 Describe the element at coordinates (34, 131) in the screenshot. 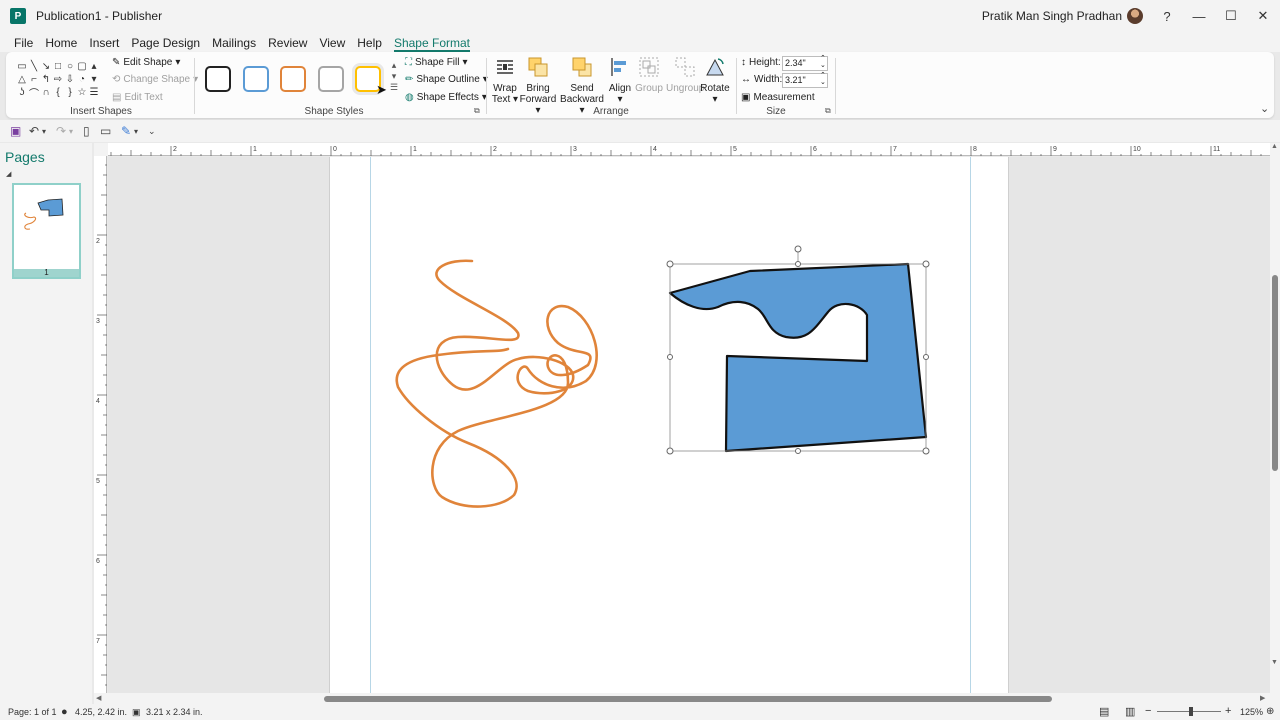

I see `undo-icon: ↶` at that location.